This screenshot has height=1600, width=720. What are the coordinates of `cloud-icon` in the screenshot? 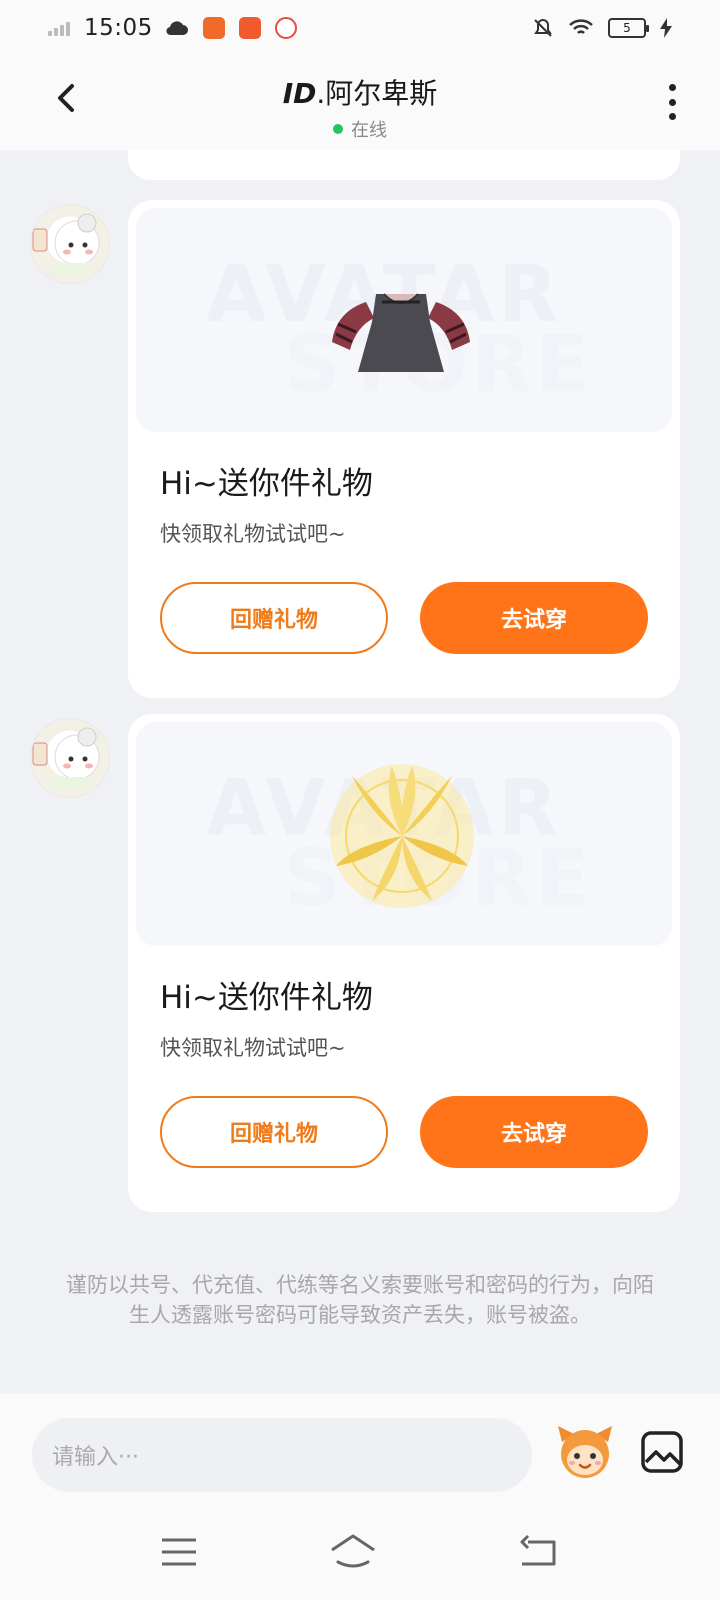 It's located at (177, 28).